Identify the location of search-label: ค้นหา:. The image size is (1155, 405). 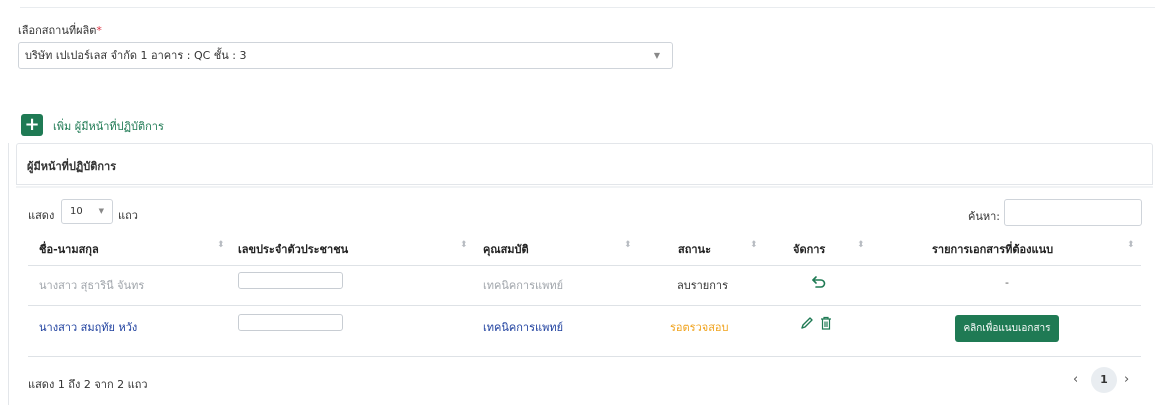
(984, 216).